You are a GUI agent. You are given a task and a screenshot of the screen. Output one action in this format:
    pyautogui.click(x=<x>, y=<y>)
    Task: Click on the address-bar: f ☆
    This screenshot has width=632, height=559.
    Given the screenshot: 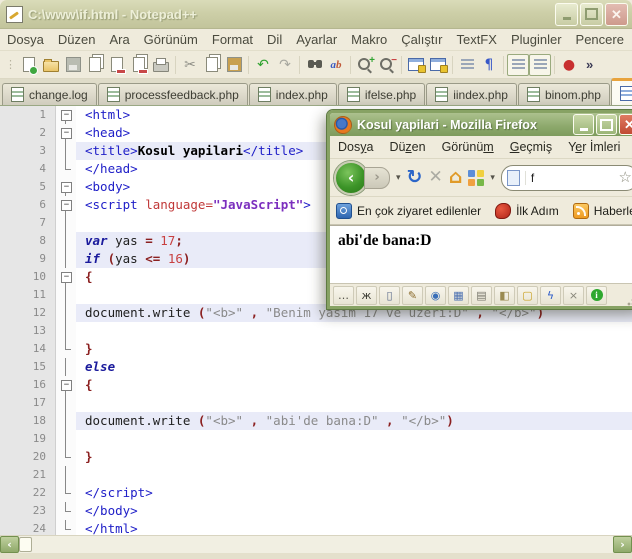 What is the action you would take?
    pyautogui.click(x=566, y=177)
    